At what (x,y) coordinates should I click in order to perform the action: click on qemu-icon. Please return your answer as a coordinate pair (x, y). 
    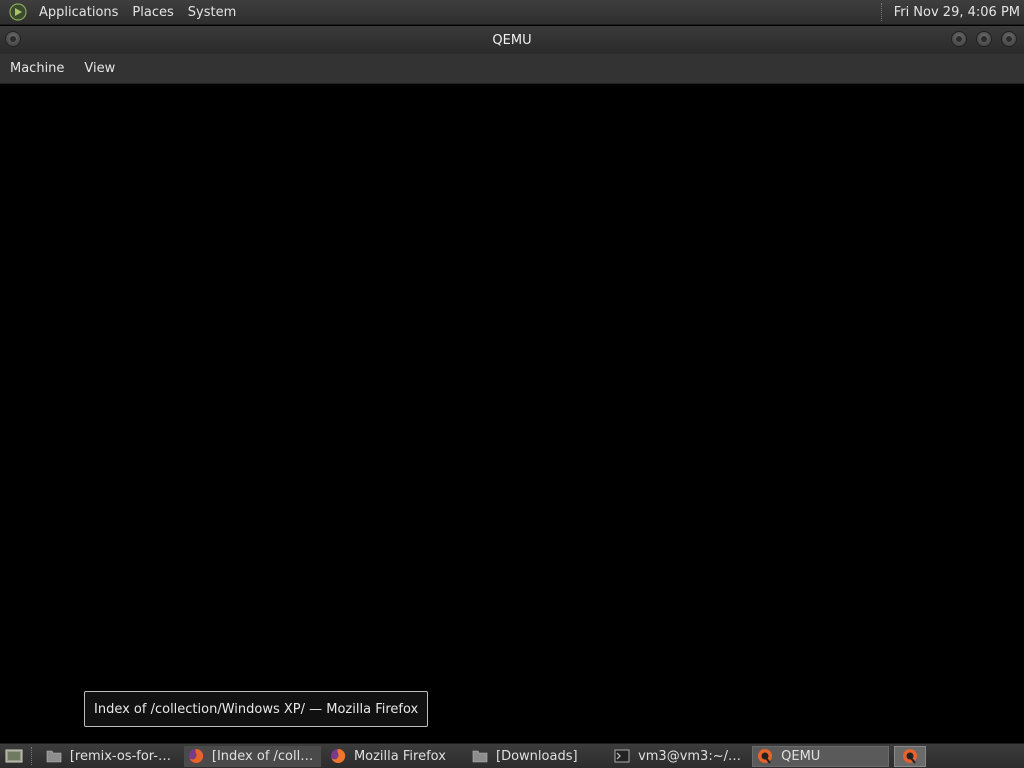
    Looking at the image, I should click on (765, 756).